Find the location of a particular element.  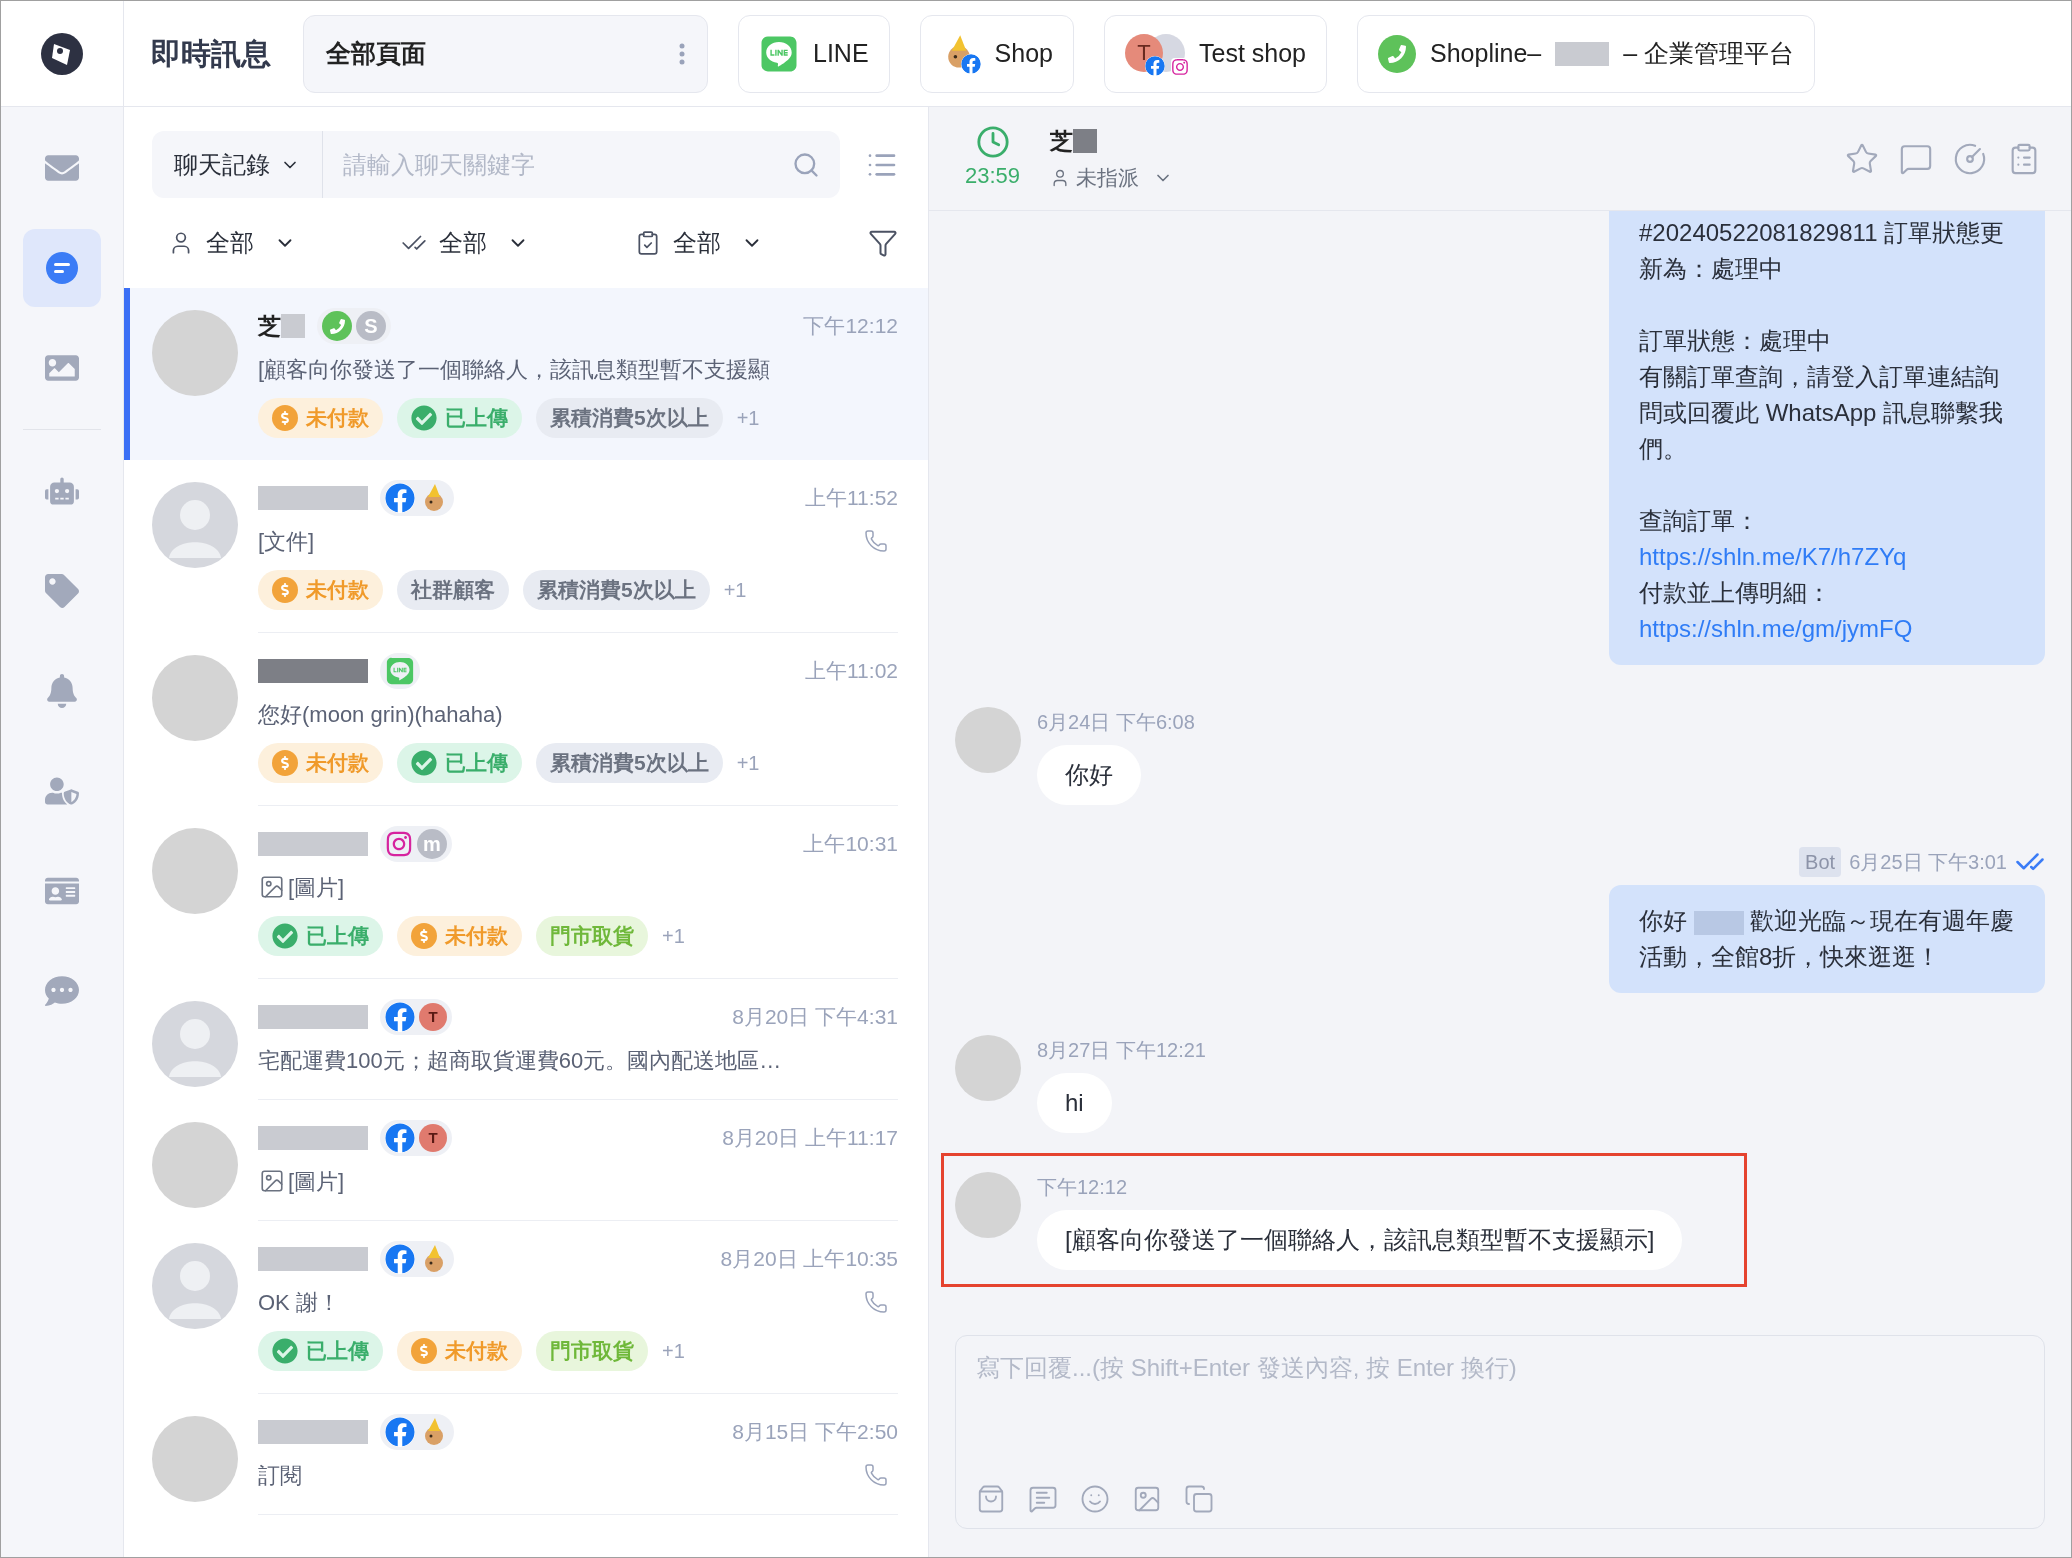

search-icon is located at coordinates (806, 164).